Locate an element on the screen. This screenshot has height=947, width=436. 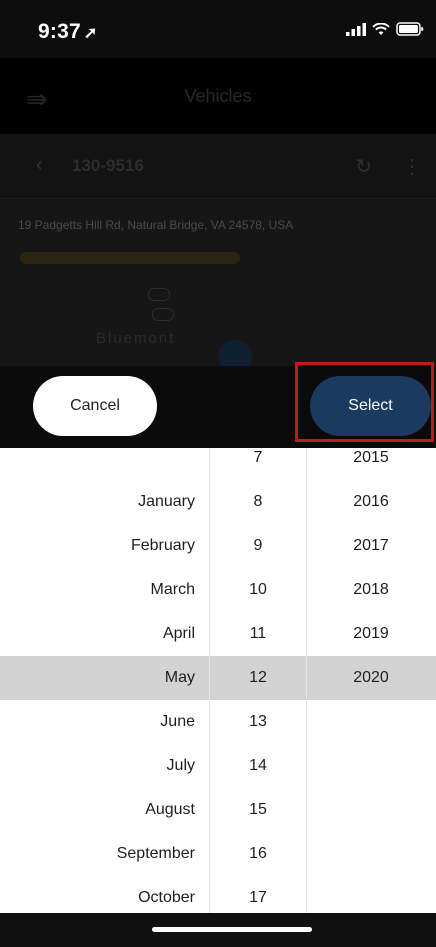
day-option: 16 is located at coordinates (258, 854).